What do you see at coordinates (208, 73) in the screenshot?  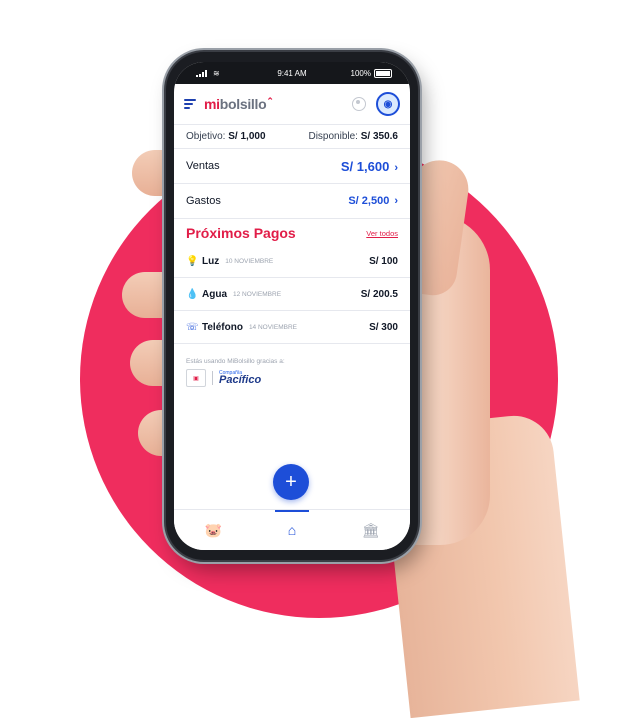 I see `status-left: ≋` at bounding box center [208, 73].